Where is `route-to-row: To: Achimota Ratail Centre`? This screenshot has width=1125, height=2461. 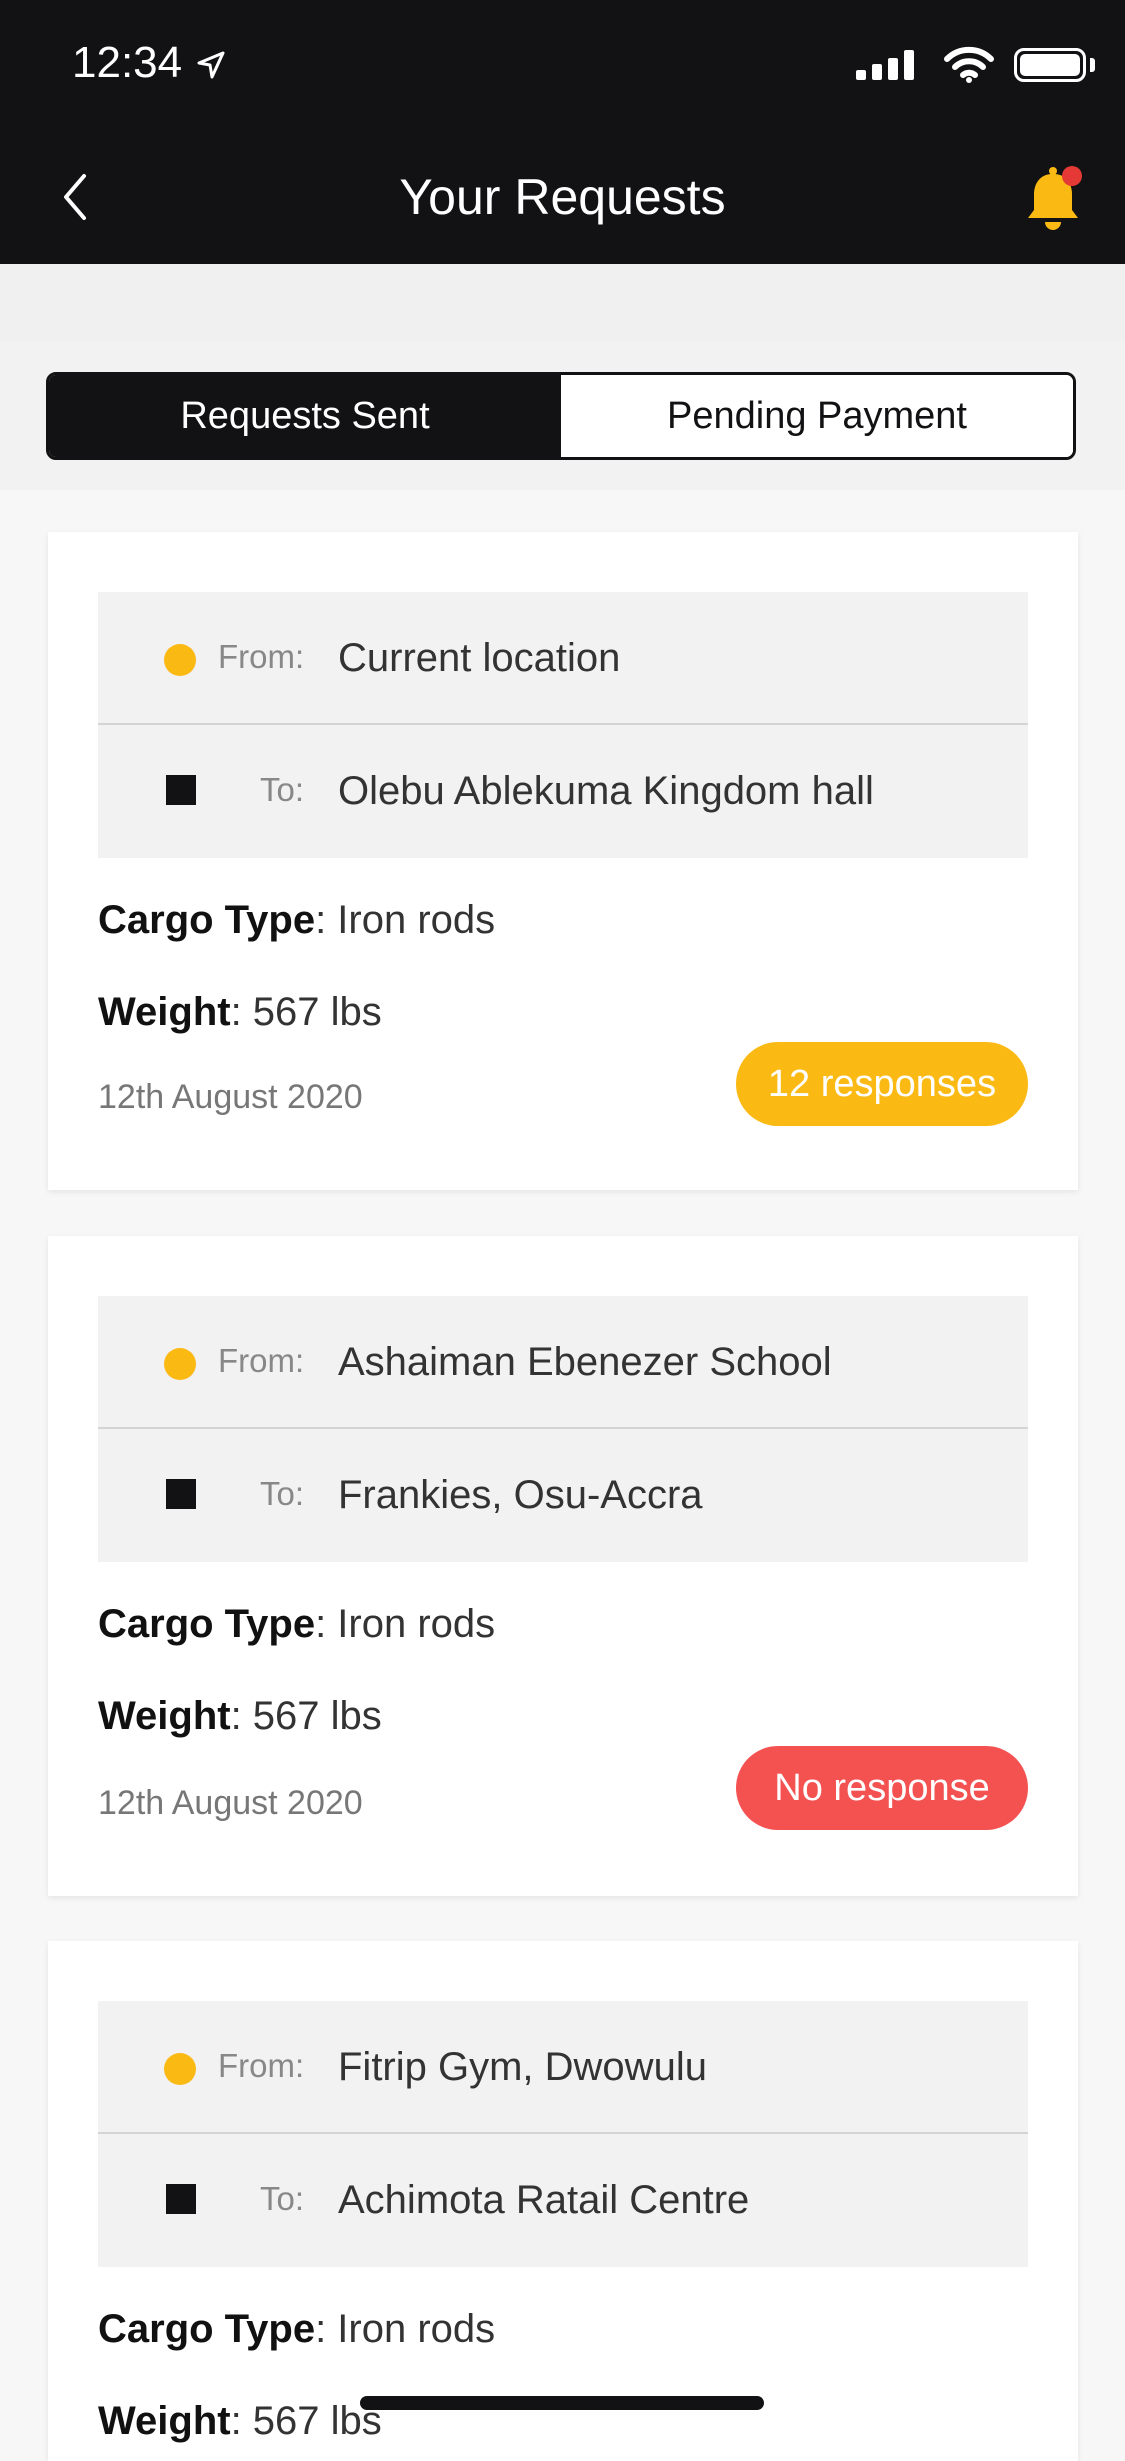
route-to-row: To: Achimota Ratail Centre is located at coordinates (563, 2200).